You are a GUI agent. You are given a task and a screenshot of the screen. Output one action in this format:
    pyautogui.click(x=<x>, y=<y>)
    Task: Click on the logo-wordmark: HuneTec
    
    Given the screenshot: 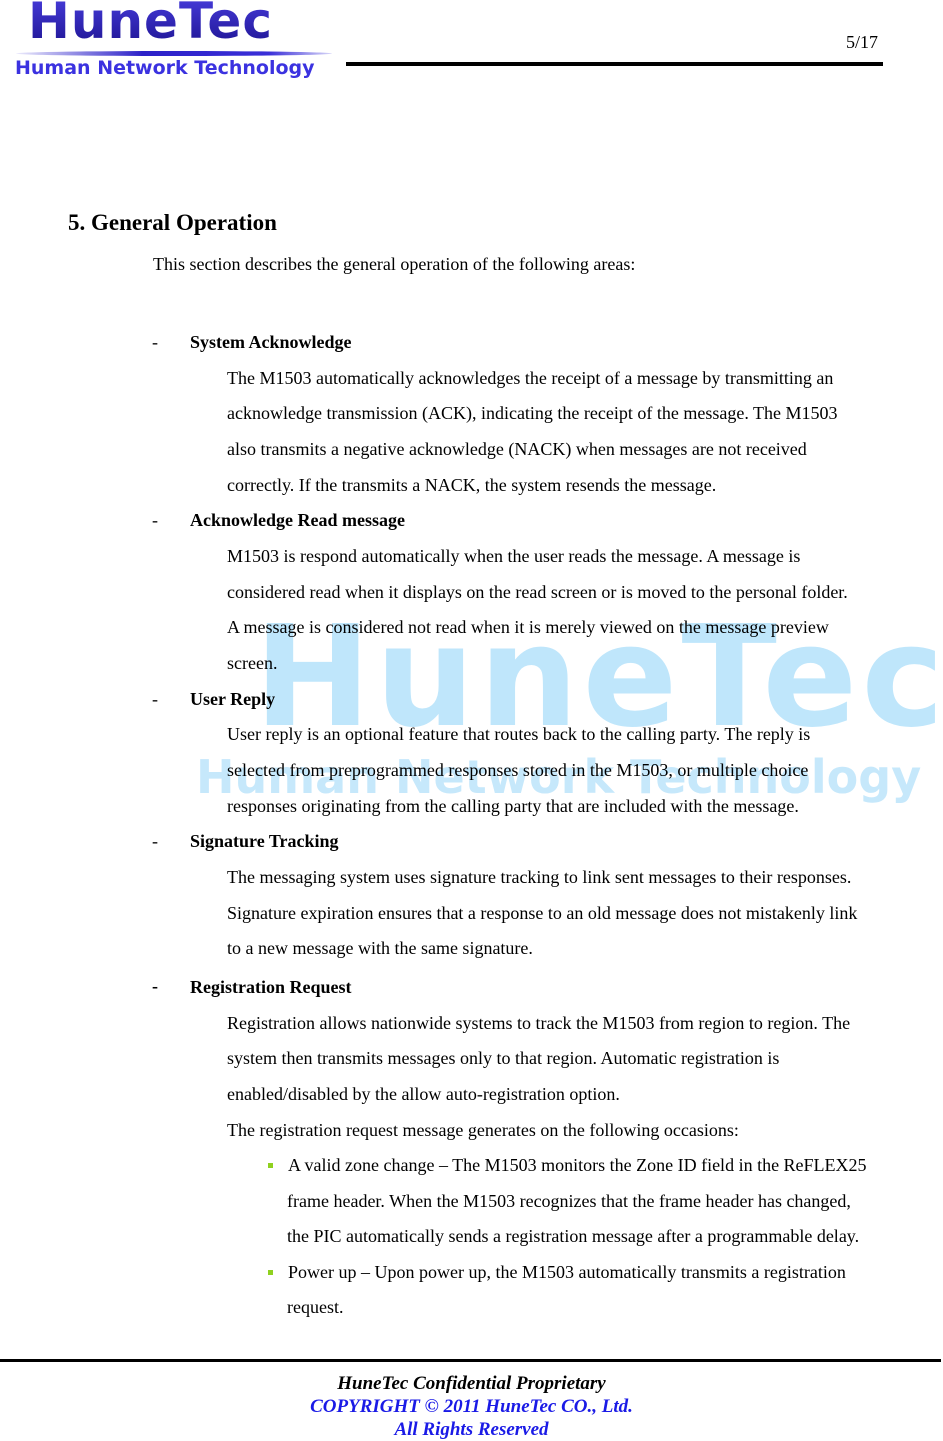 What is the action you would take?
    pyautogui.click(x=150, y=25)
    